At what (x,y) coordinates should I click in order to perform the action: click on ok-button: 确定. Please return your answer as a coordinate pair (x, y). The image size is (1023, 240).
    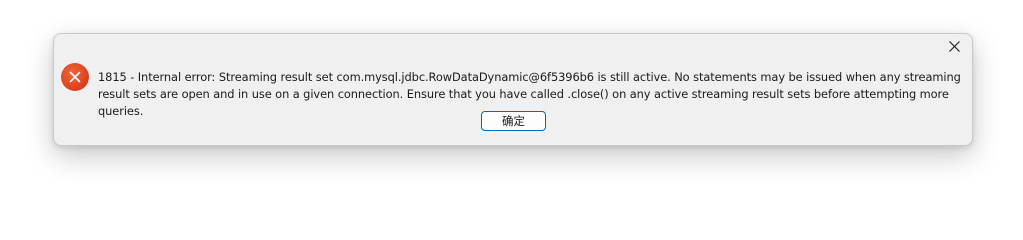
    Looking at the image, I should click on (513, 121).